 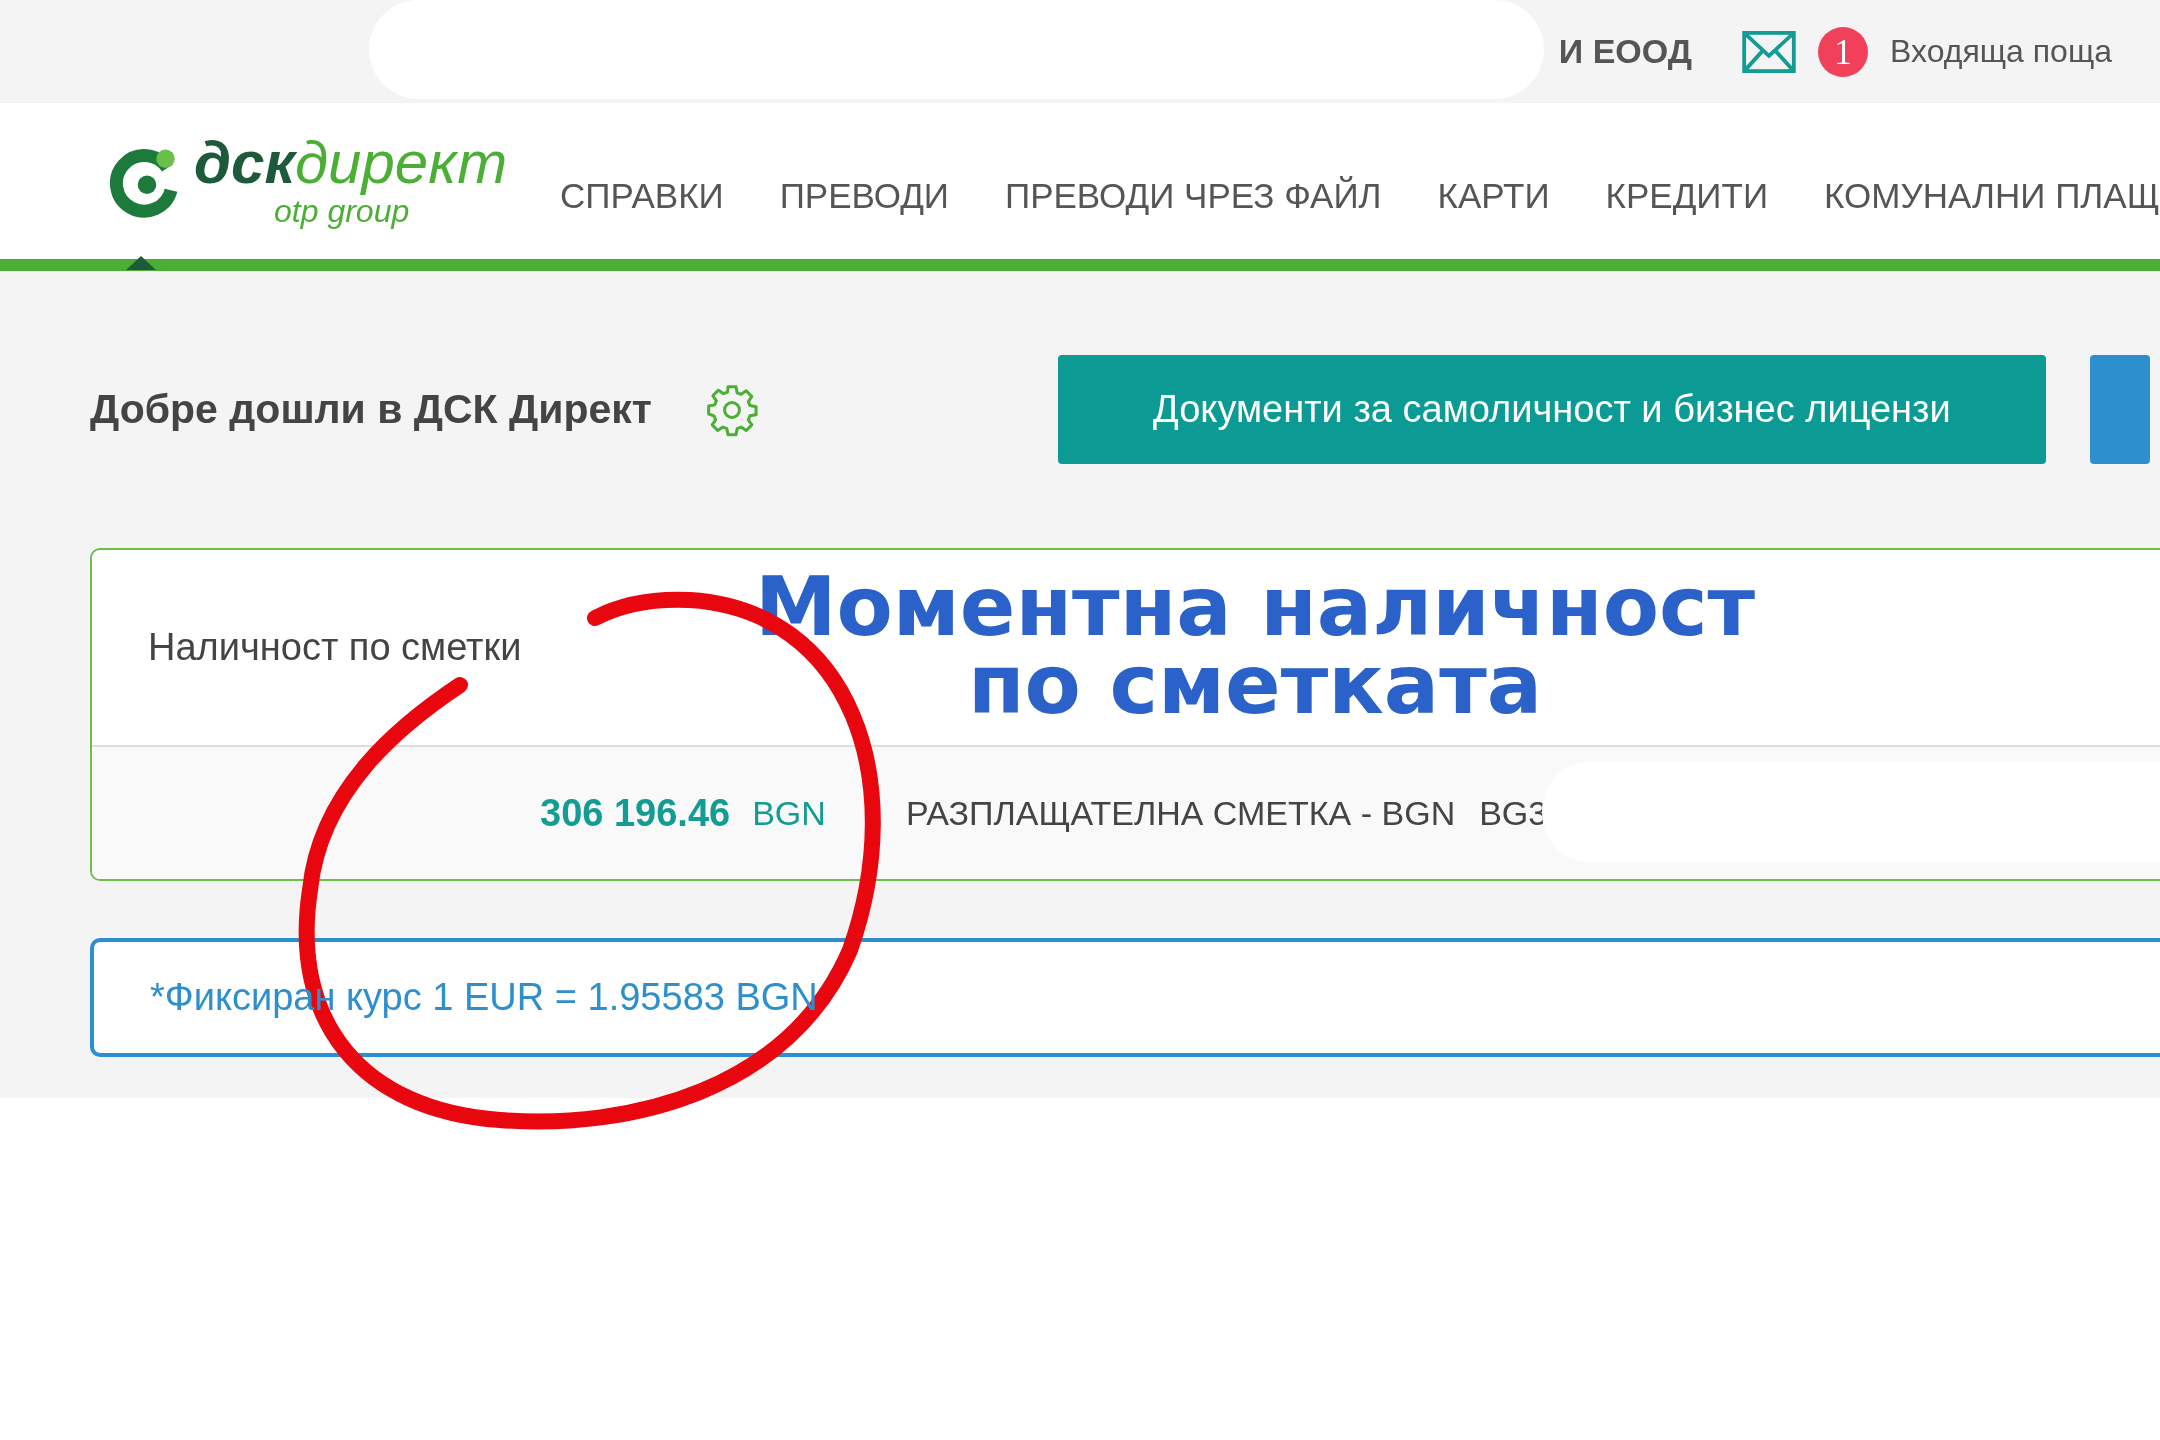 I want to click on nav-link: КОМУНАЛНИ ПЛАЩ, so click(x=1992, y=196).